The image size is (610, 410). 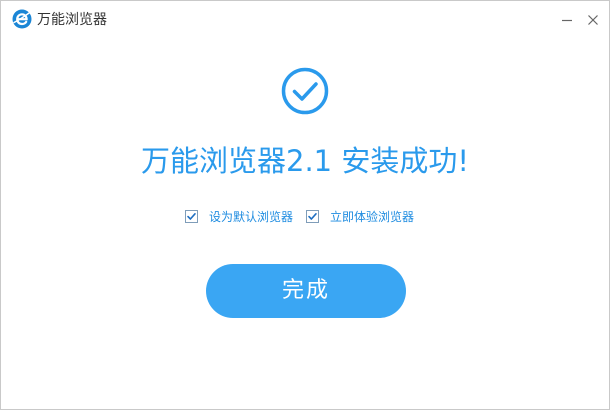 I want to click on minimize-icon, so click(x=567, y=20).